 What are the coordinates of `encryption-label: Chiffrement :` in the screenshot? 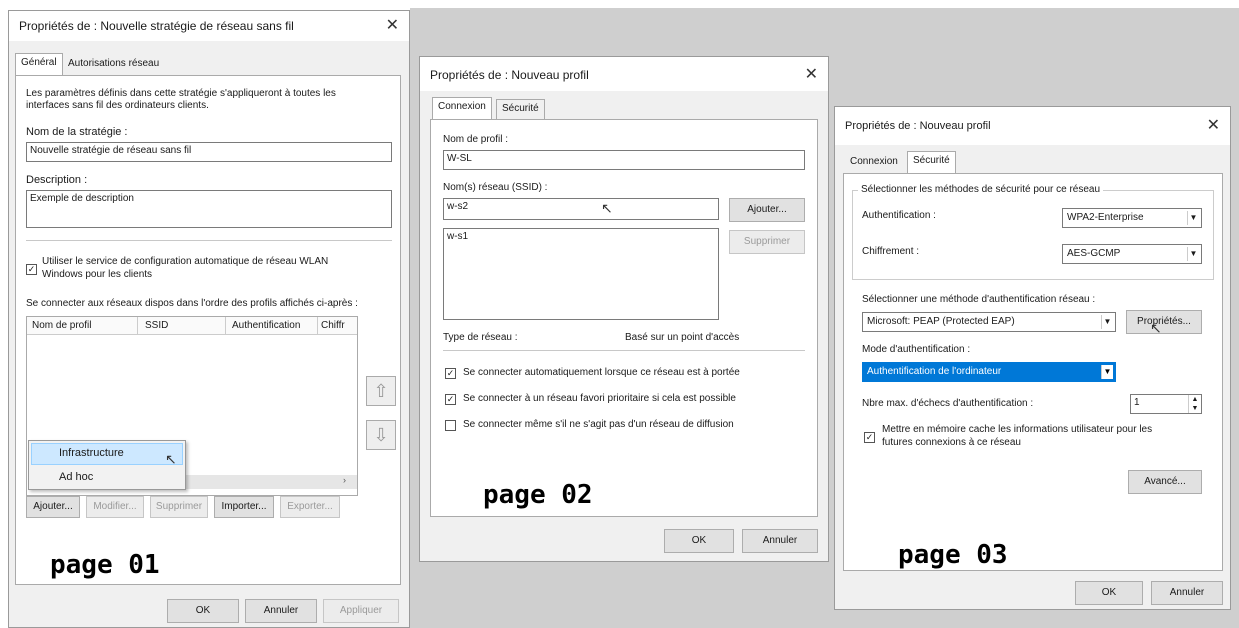 It's located at (891, 251).